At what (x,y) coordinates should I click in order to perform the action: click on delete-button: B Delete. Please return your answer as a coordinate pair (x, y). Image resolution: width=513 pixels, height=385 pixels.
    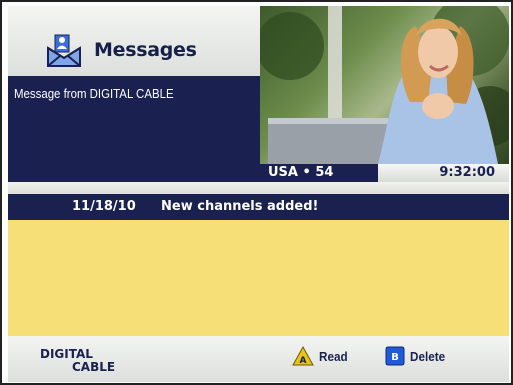
    Looking at the image, I should click on (417, 356).